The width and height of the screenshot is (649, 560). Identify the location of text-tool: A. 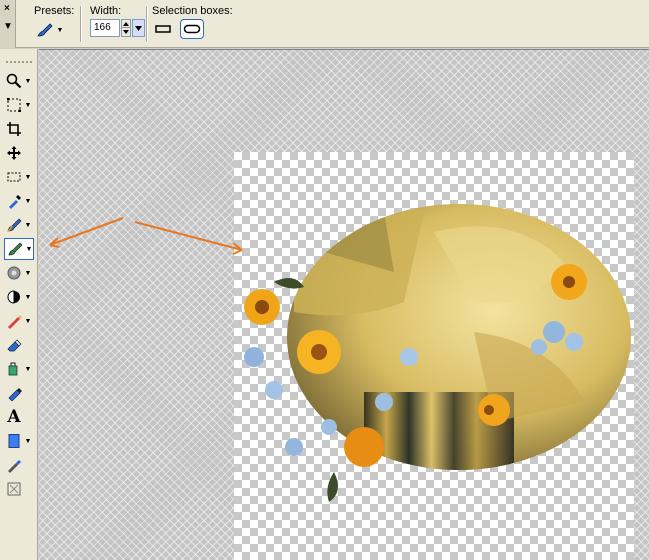
(19, 417).